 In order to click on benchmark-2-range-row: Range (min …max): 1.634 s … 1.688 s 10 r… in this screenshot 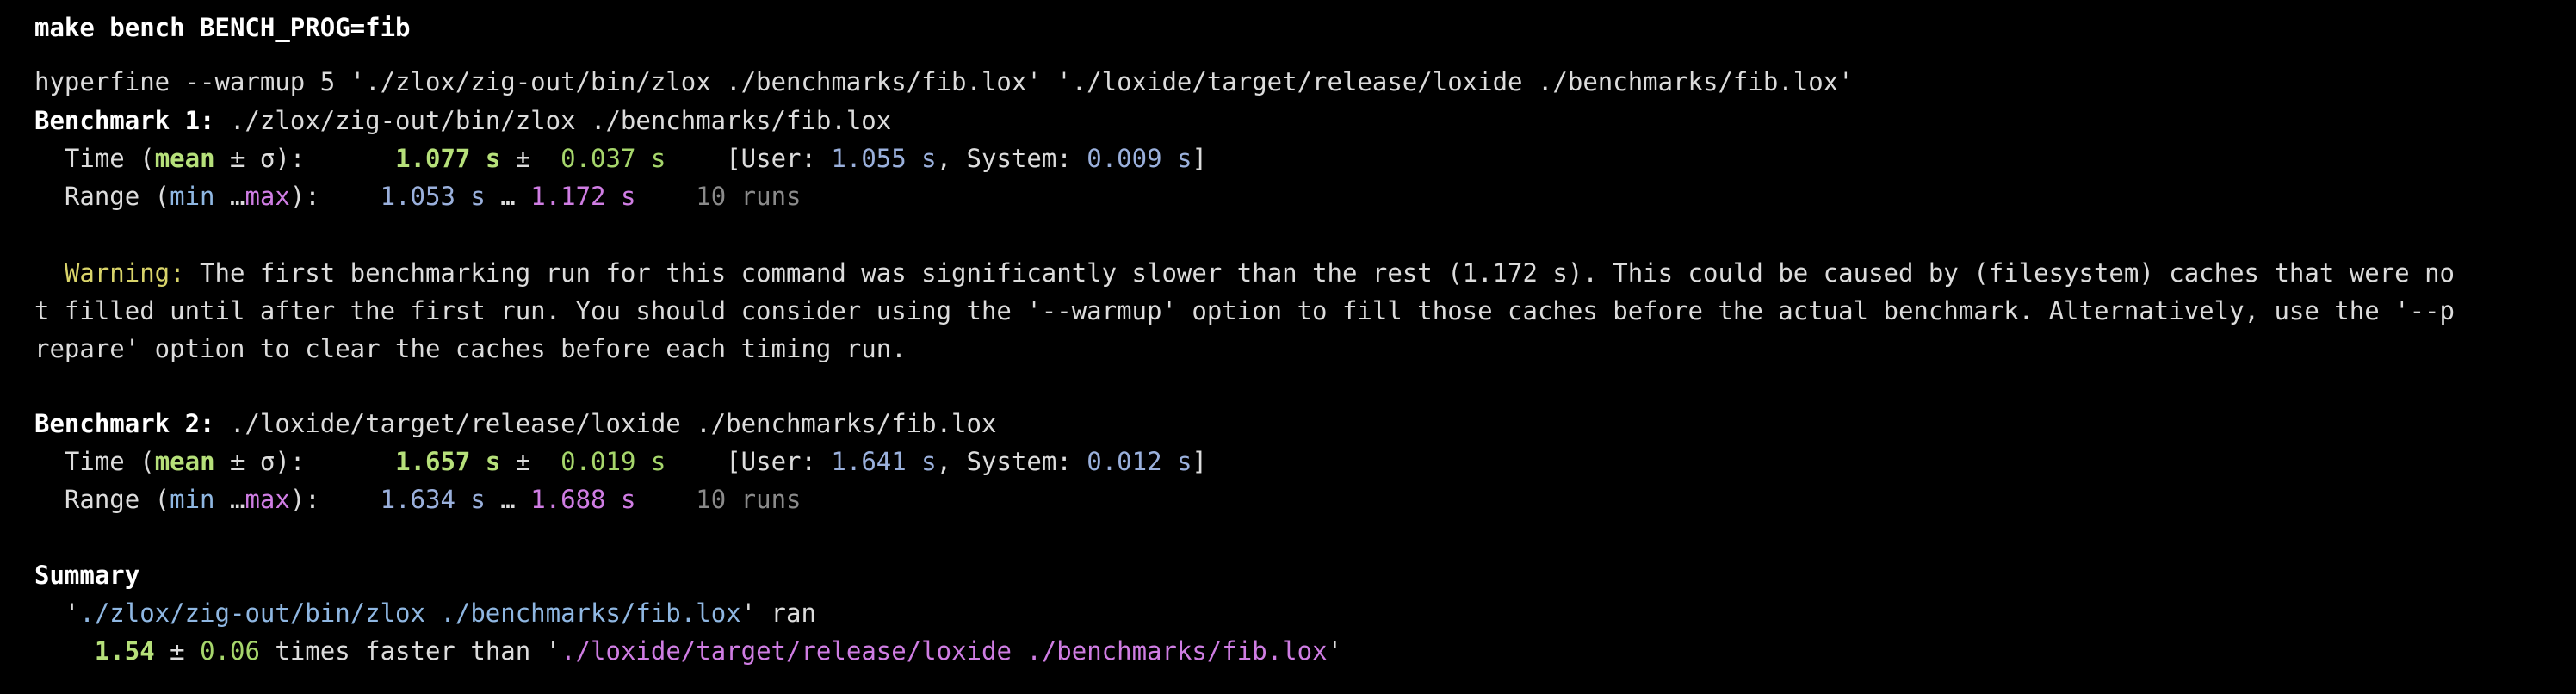, I will do `click(418, 499)`.